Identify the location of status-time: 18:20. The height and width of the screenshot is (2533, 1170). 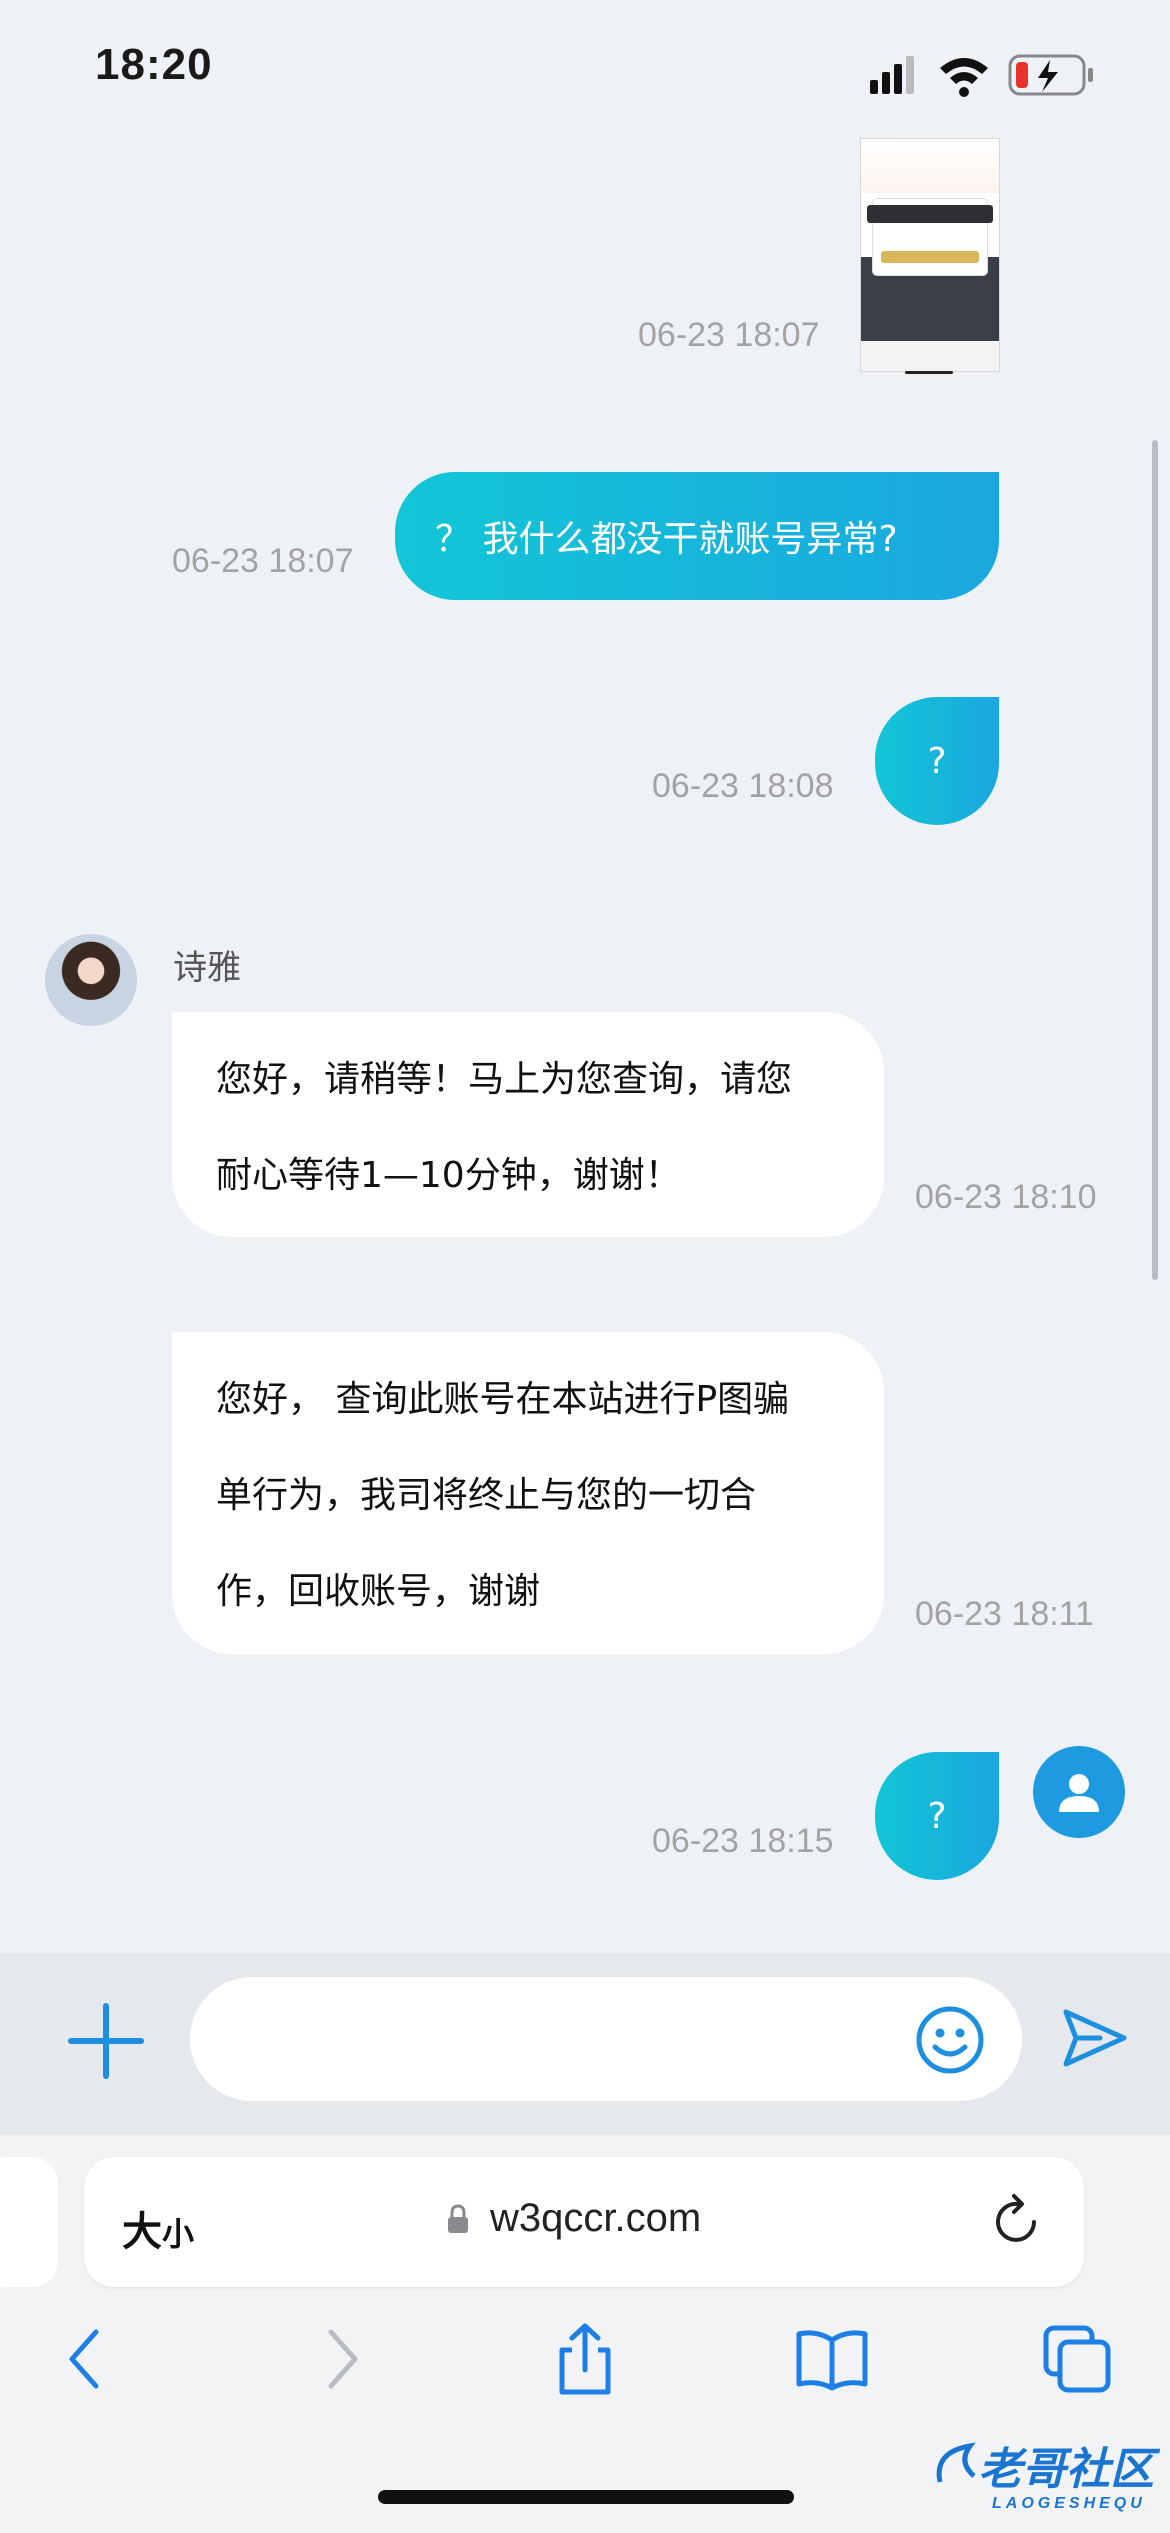
(154, 64).